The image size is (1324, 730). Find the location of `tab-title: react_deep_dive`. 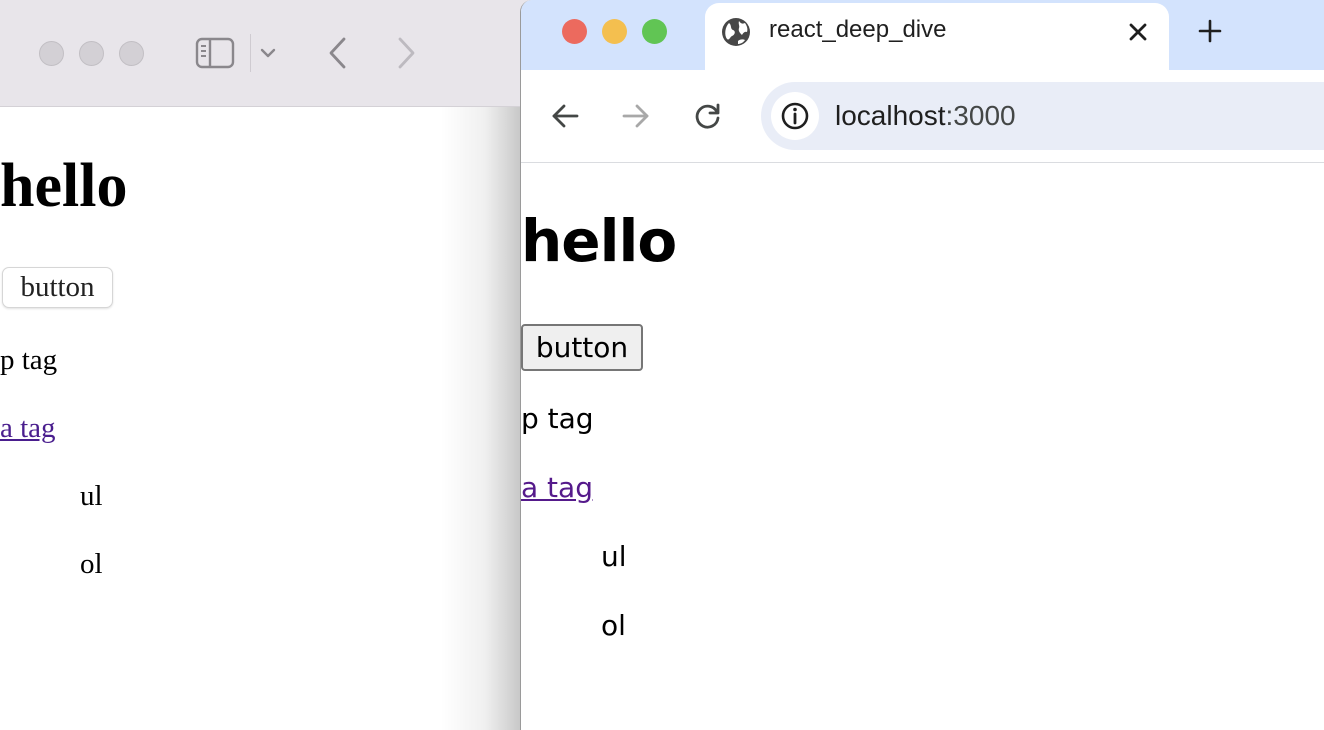

tab-title: react_deep_dive is located at coordinates (858, 29).